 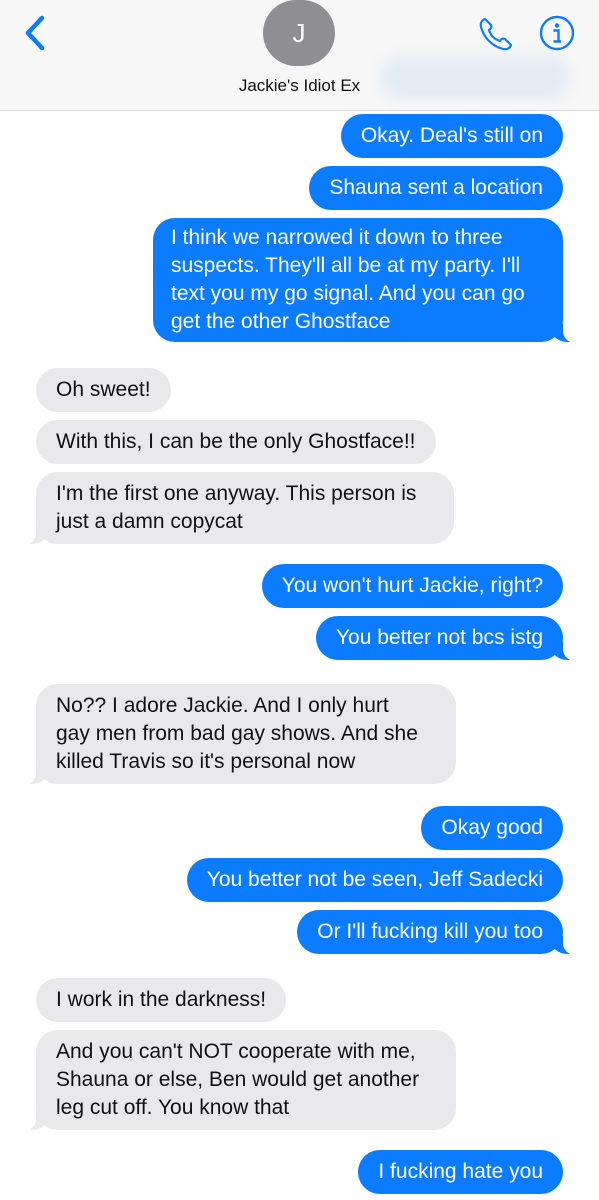 I want to click on message-text: Okay good, so click(x=492, y=827).